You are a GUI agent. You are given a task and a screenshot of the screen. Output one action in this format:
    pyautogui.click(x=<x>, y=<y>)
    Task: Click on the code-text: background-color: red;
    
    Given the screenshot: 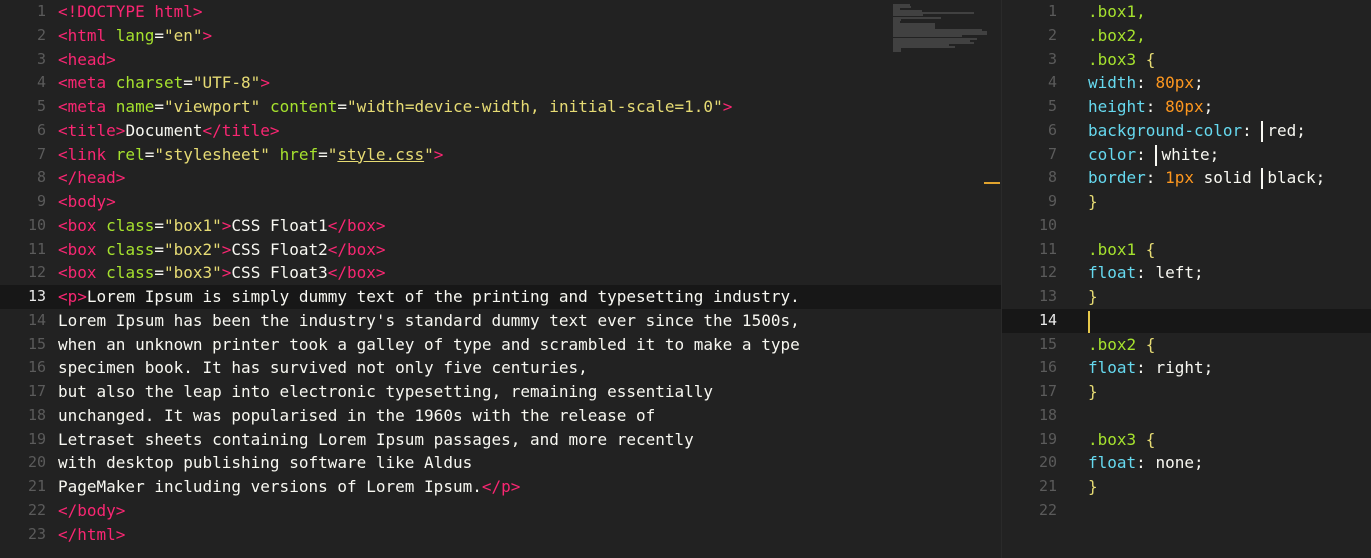 What is the action you would take?
    pyautogui.click(x=1197, y=131)
    